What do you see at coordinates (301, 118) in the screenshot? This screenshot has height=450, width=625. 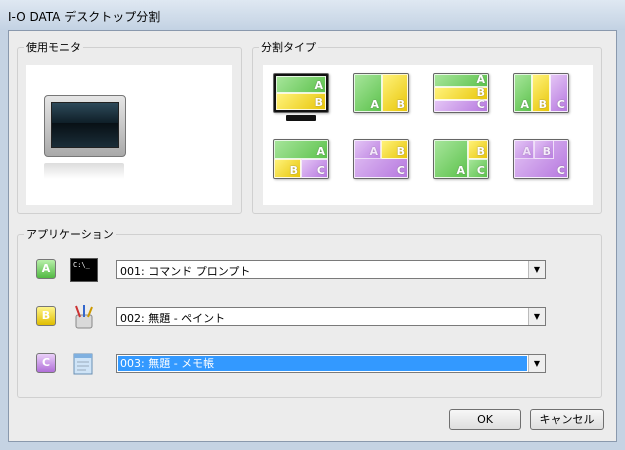 I see `monitor-stand` at bounding box center [301, 118].